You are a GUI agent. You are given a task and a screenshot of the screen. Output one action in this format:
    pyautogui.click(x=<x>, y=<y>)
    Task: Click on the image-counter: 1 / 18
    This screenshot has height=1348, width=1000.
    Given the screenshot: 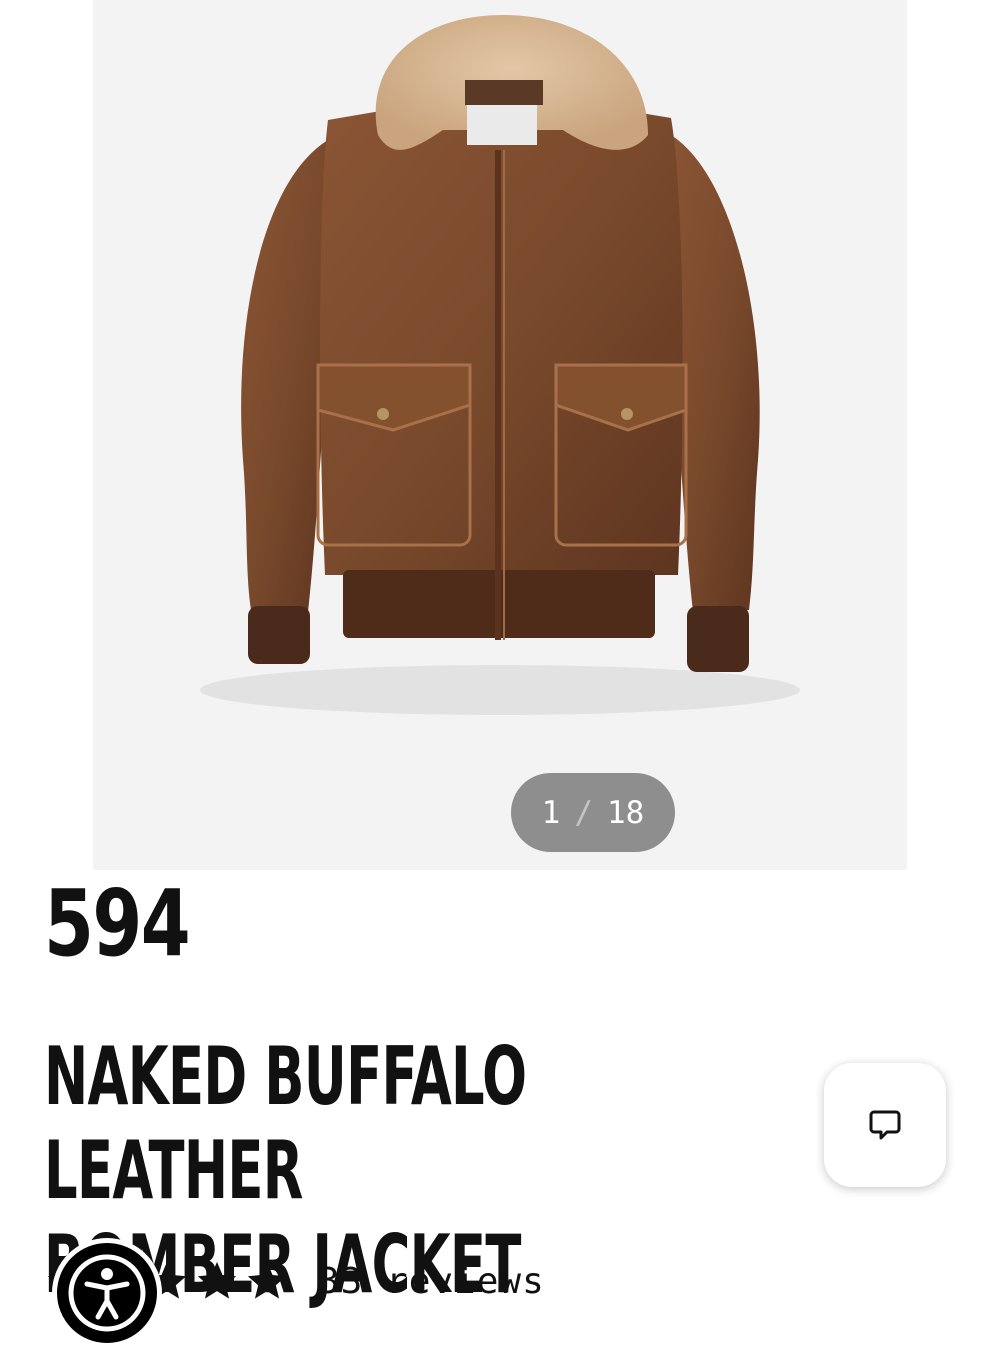 What is the action you would take?
    pyautogui.click(x=593, y=812)
    